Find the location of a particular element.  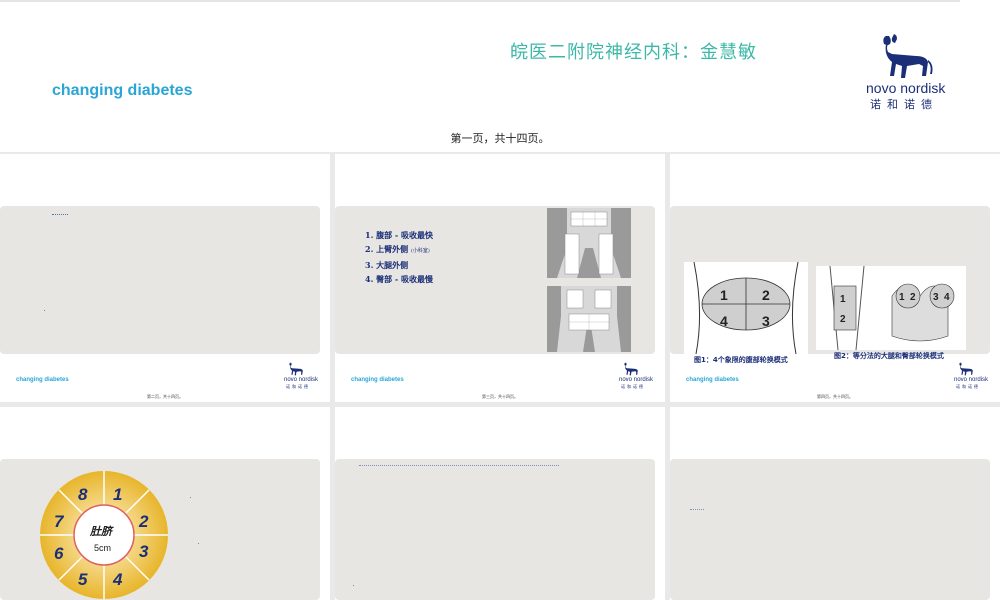

list-item: 4. 臀部 - 吸收最慢 is located at coordinates (399, 279).